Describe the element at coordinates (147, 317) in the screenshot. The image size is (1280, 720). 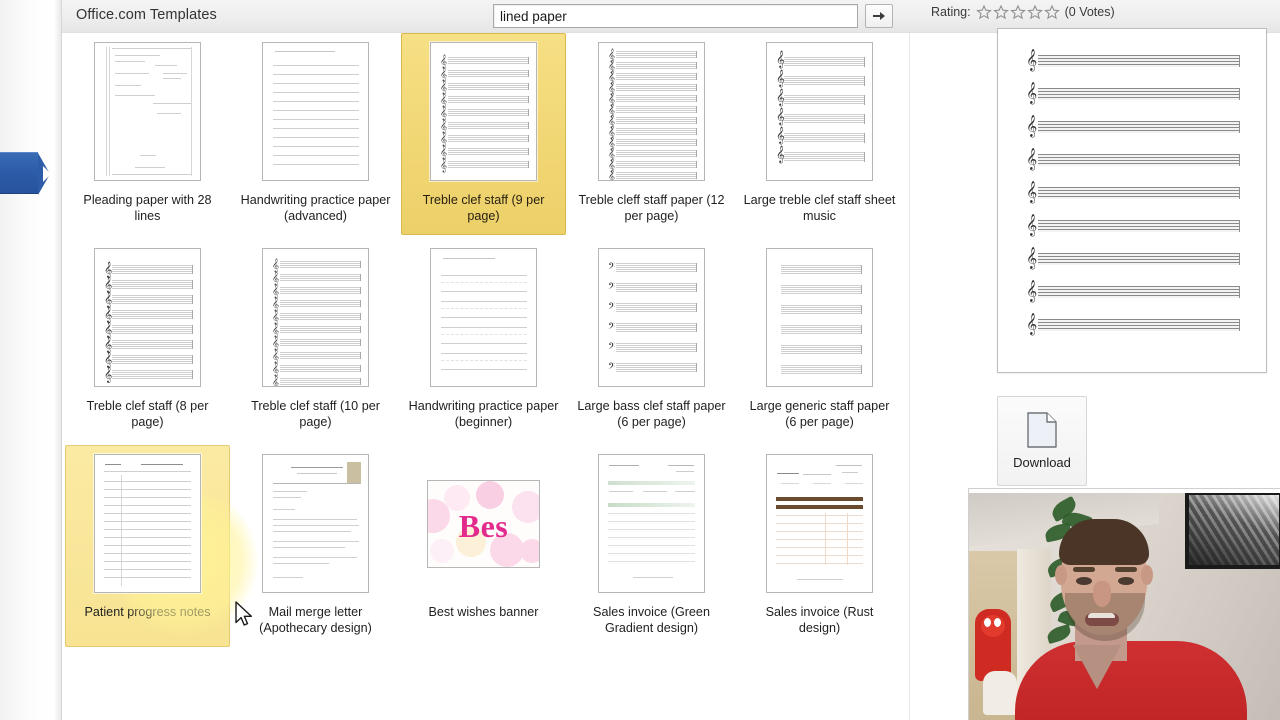
I see `template-thumbnail: 𝄞 𝄞 𝄞 𝄞 𝄞 𝄞 𝄞 𝄞` at that location.